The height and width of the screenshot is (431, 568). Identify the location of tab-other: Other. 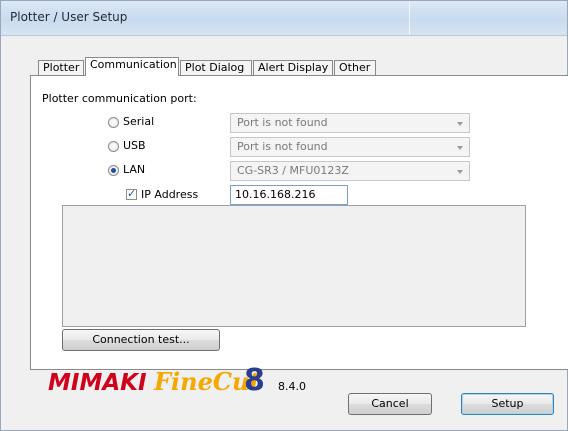
(355, 67).